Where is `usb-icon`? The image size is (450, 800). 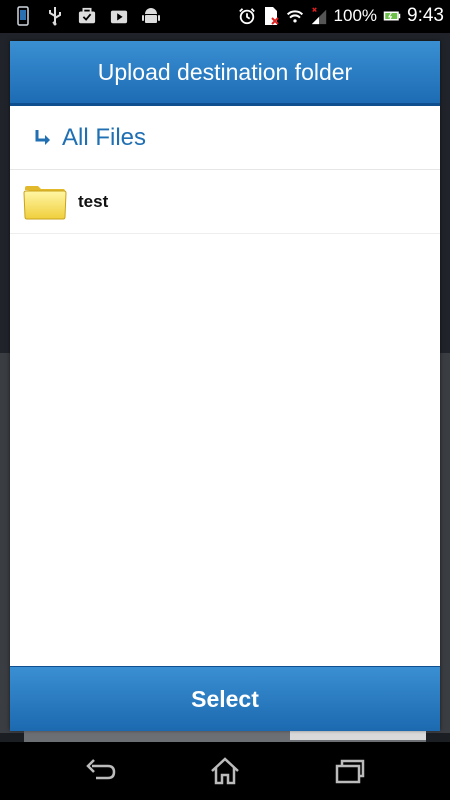 usb-icon is located at coordinates (55, 16).